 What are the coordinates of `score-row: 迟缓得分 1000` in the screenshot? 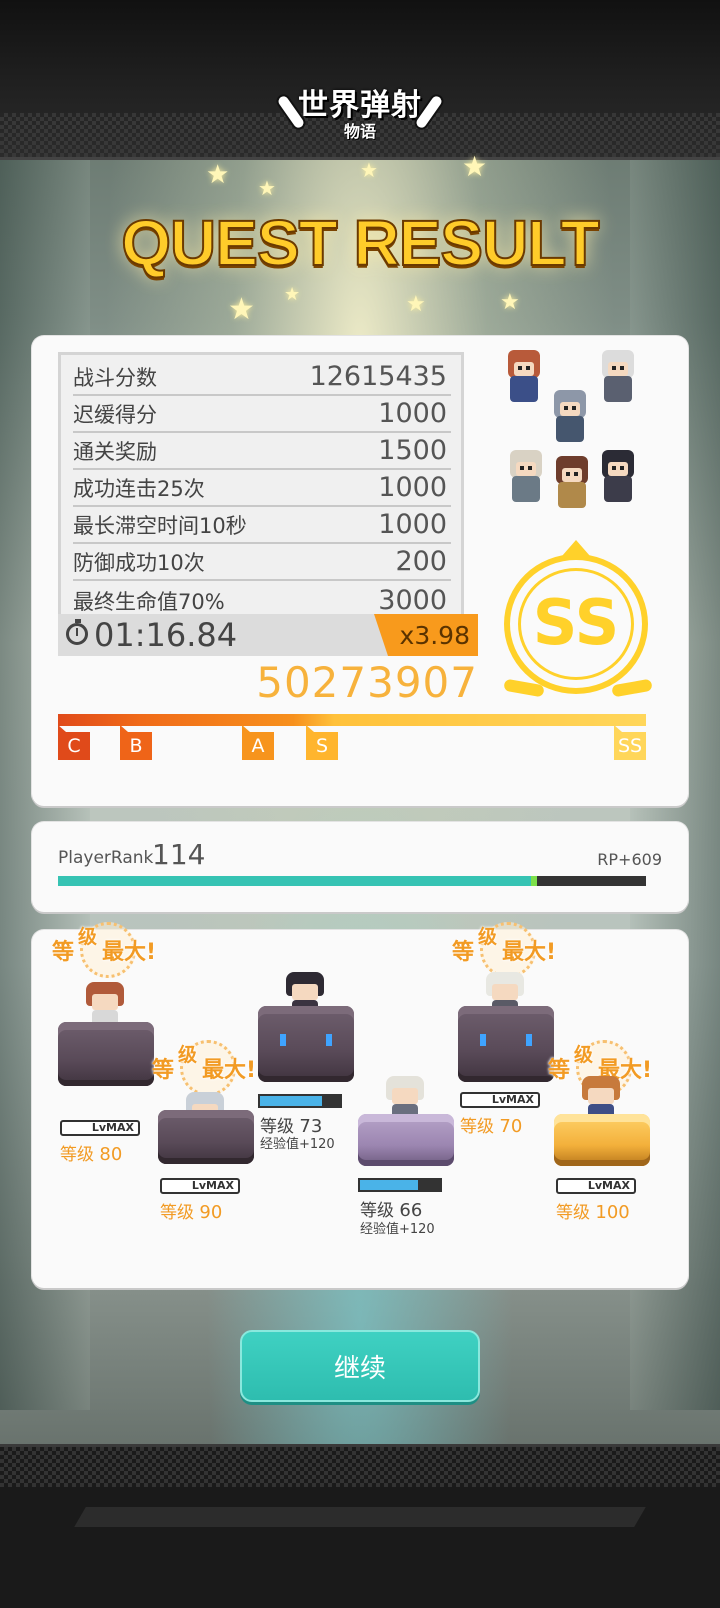 It's located at (262, 414).